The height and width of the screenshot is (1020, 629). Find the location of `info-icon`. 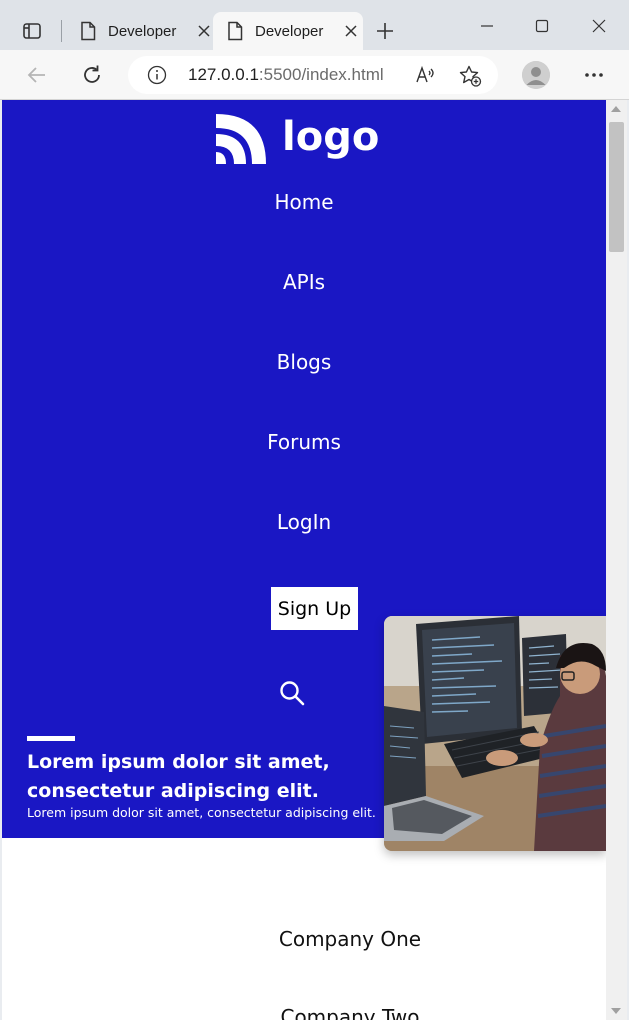

info-icon is located at coordinates (157, 75).